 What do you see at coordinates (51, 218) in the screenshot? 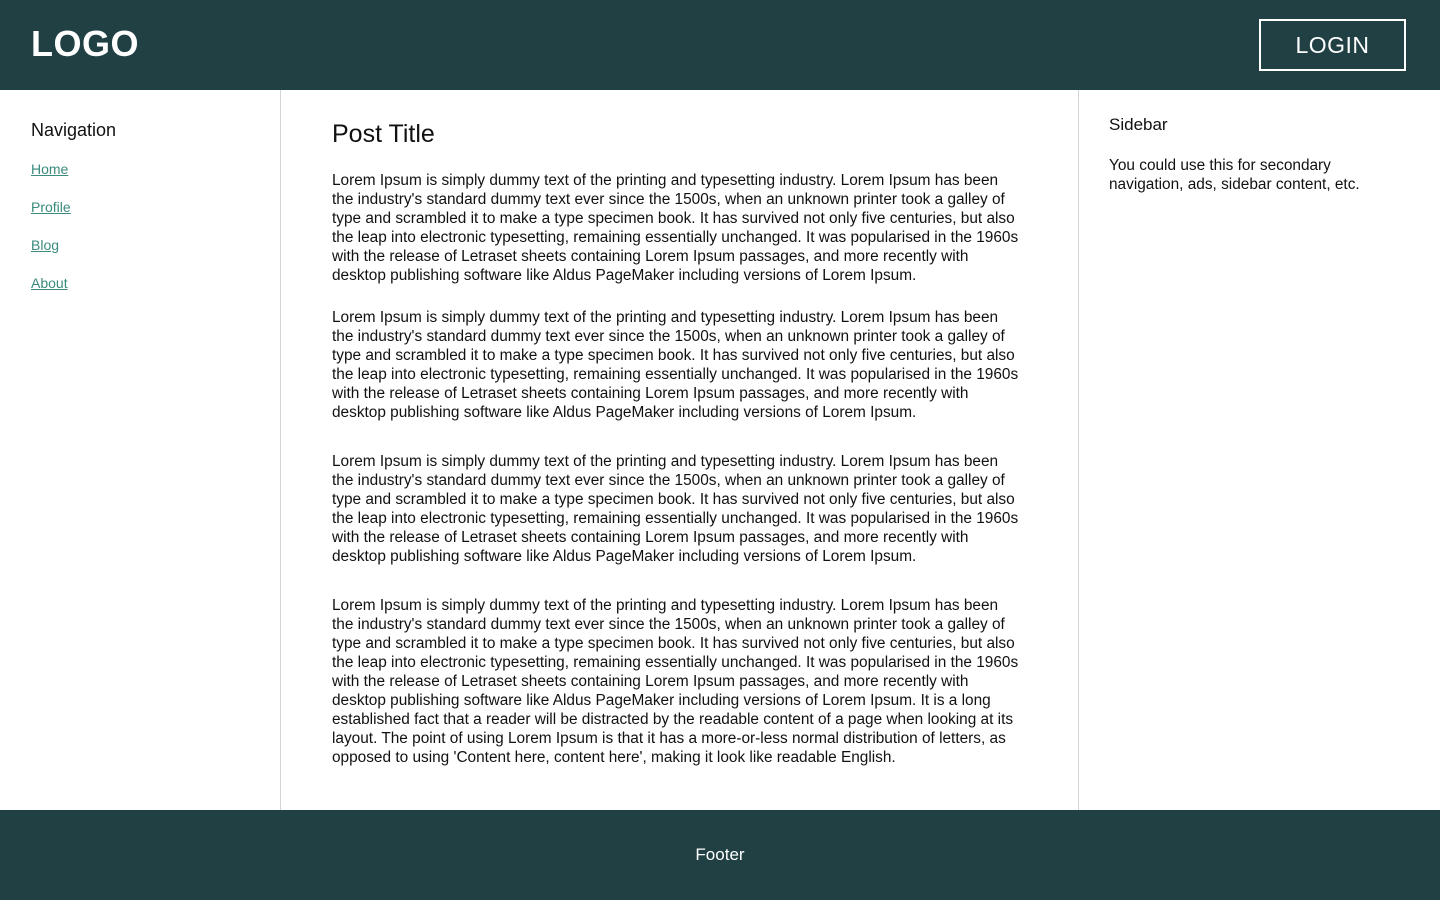
I see `nav-item-profile: Profile` at bounding box center [51, 218].